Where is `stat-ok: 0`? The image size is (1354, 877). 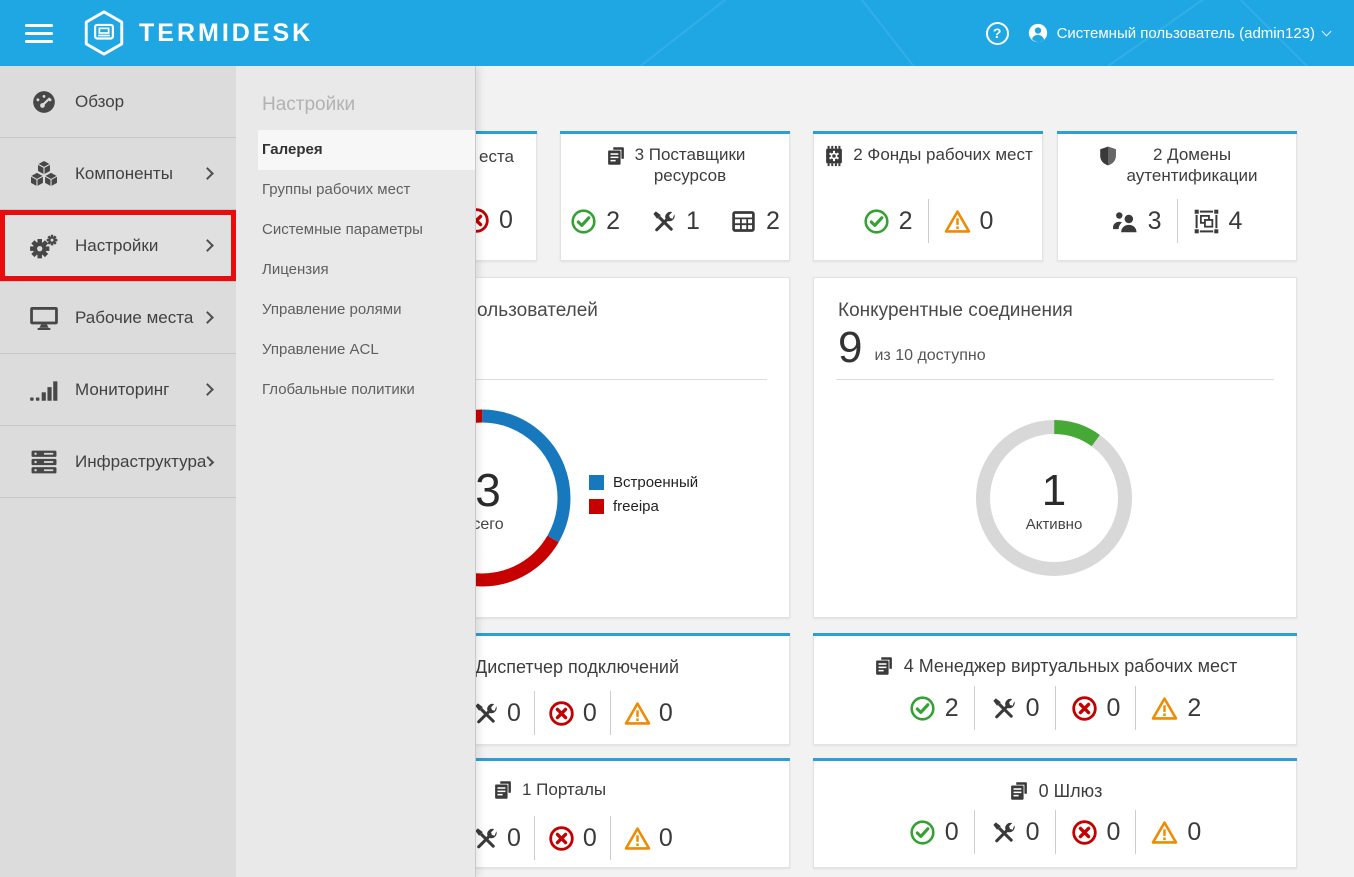 stat-ok: 0 is located at coordinates (934, 832).